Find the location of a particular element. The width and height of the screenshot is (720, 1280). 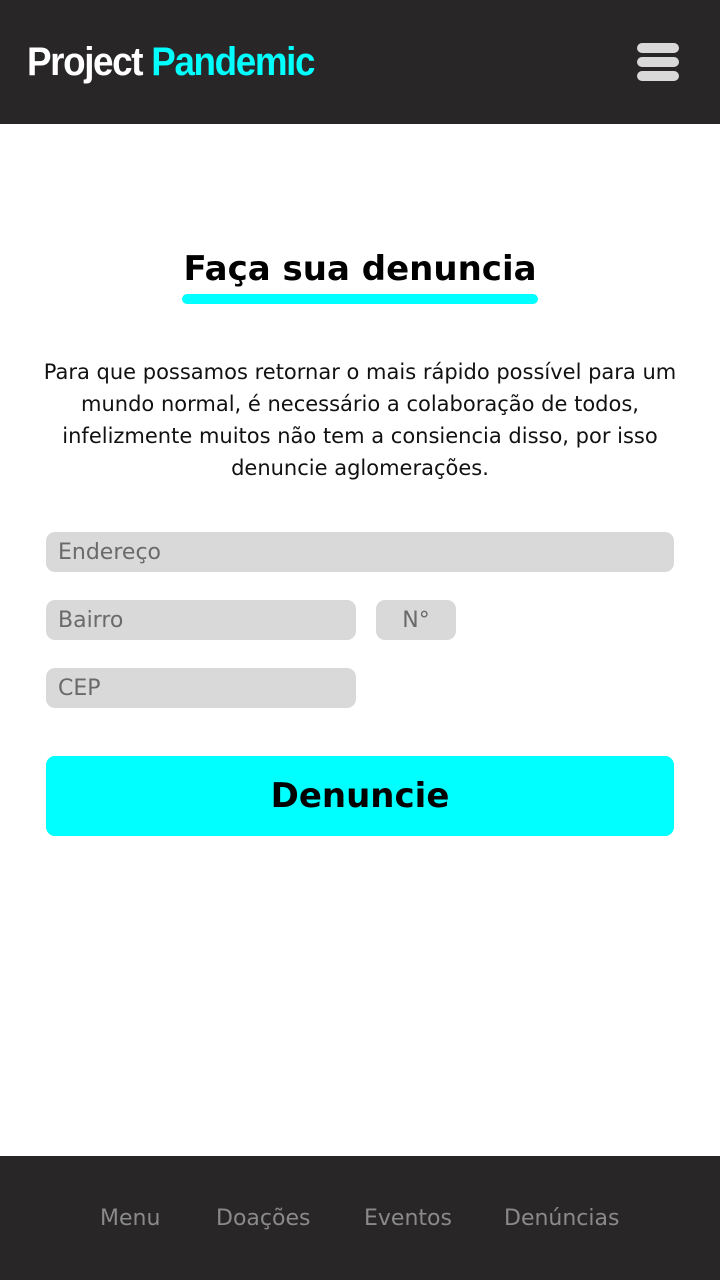

footer-link-menu: Menu is located at coordinates (130, 1219).